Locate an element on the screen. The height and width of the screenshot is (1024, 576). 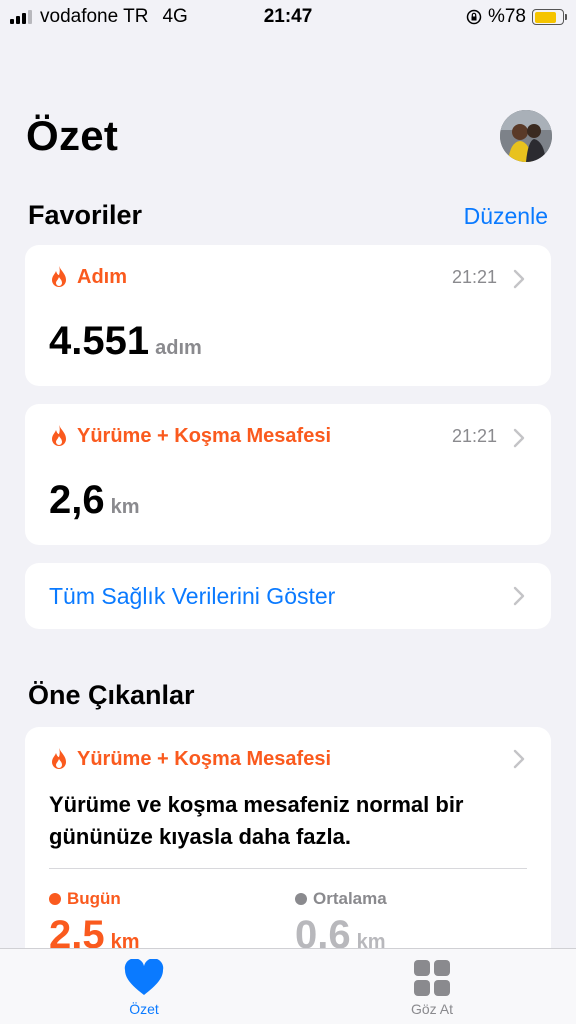
battery-percent: %78 is located at coordinates (506, 16).